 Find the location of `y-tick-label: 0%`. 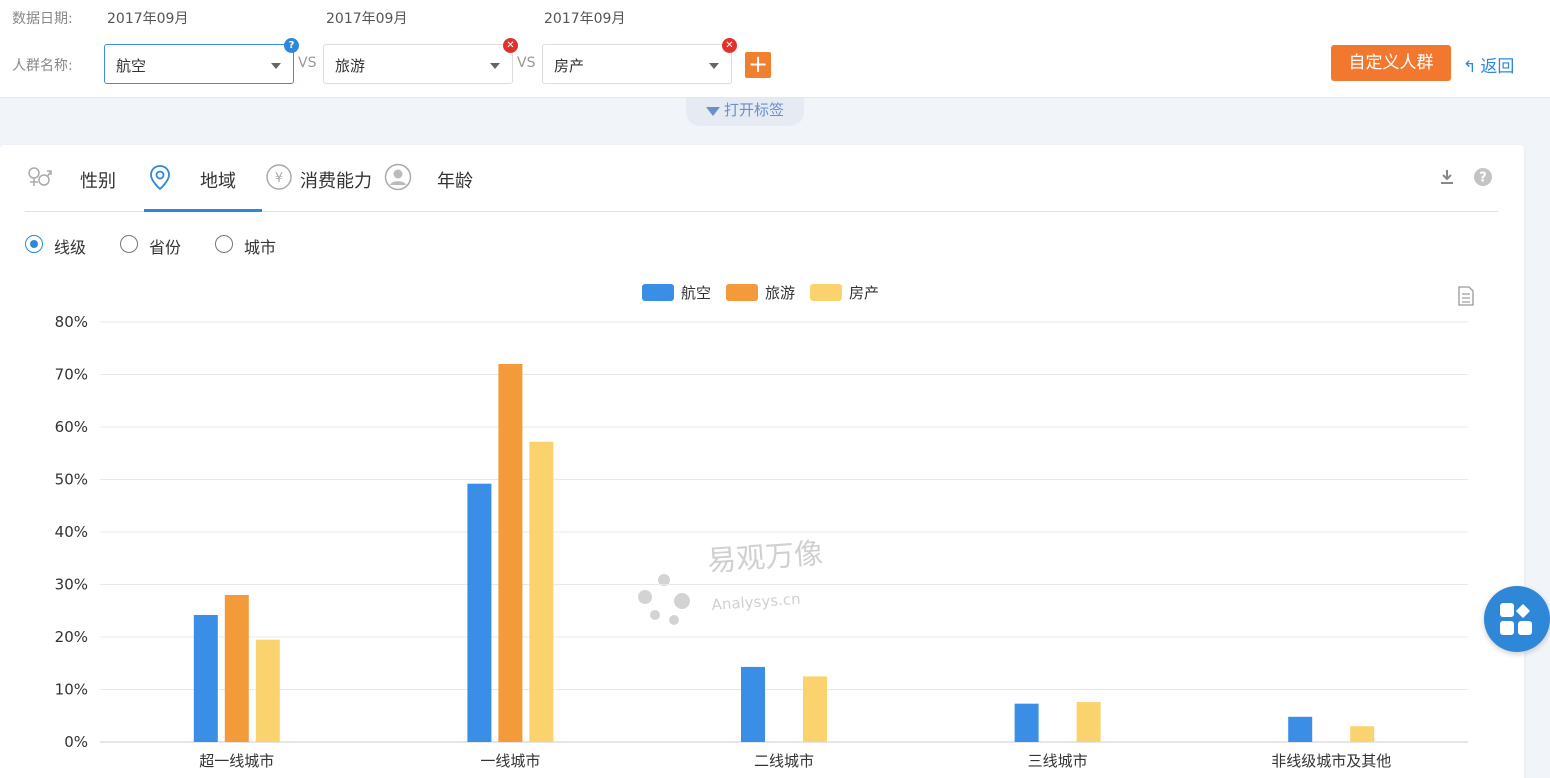

y-tick-label: 0% is located at coordinates (76, 742).